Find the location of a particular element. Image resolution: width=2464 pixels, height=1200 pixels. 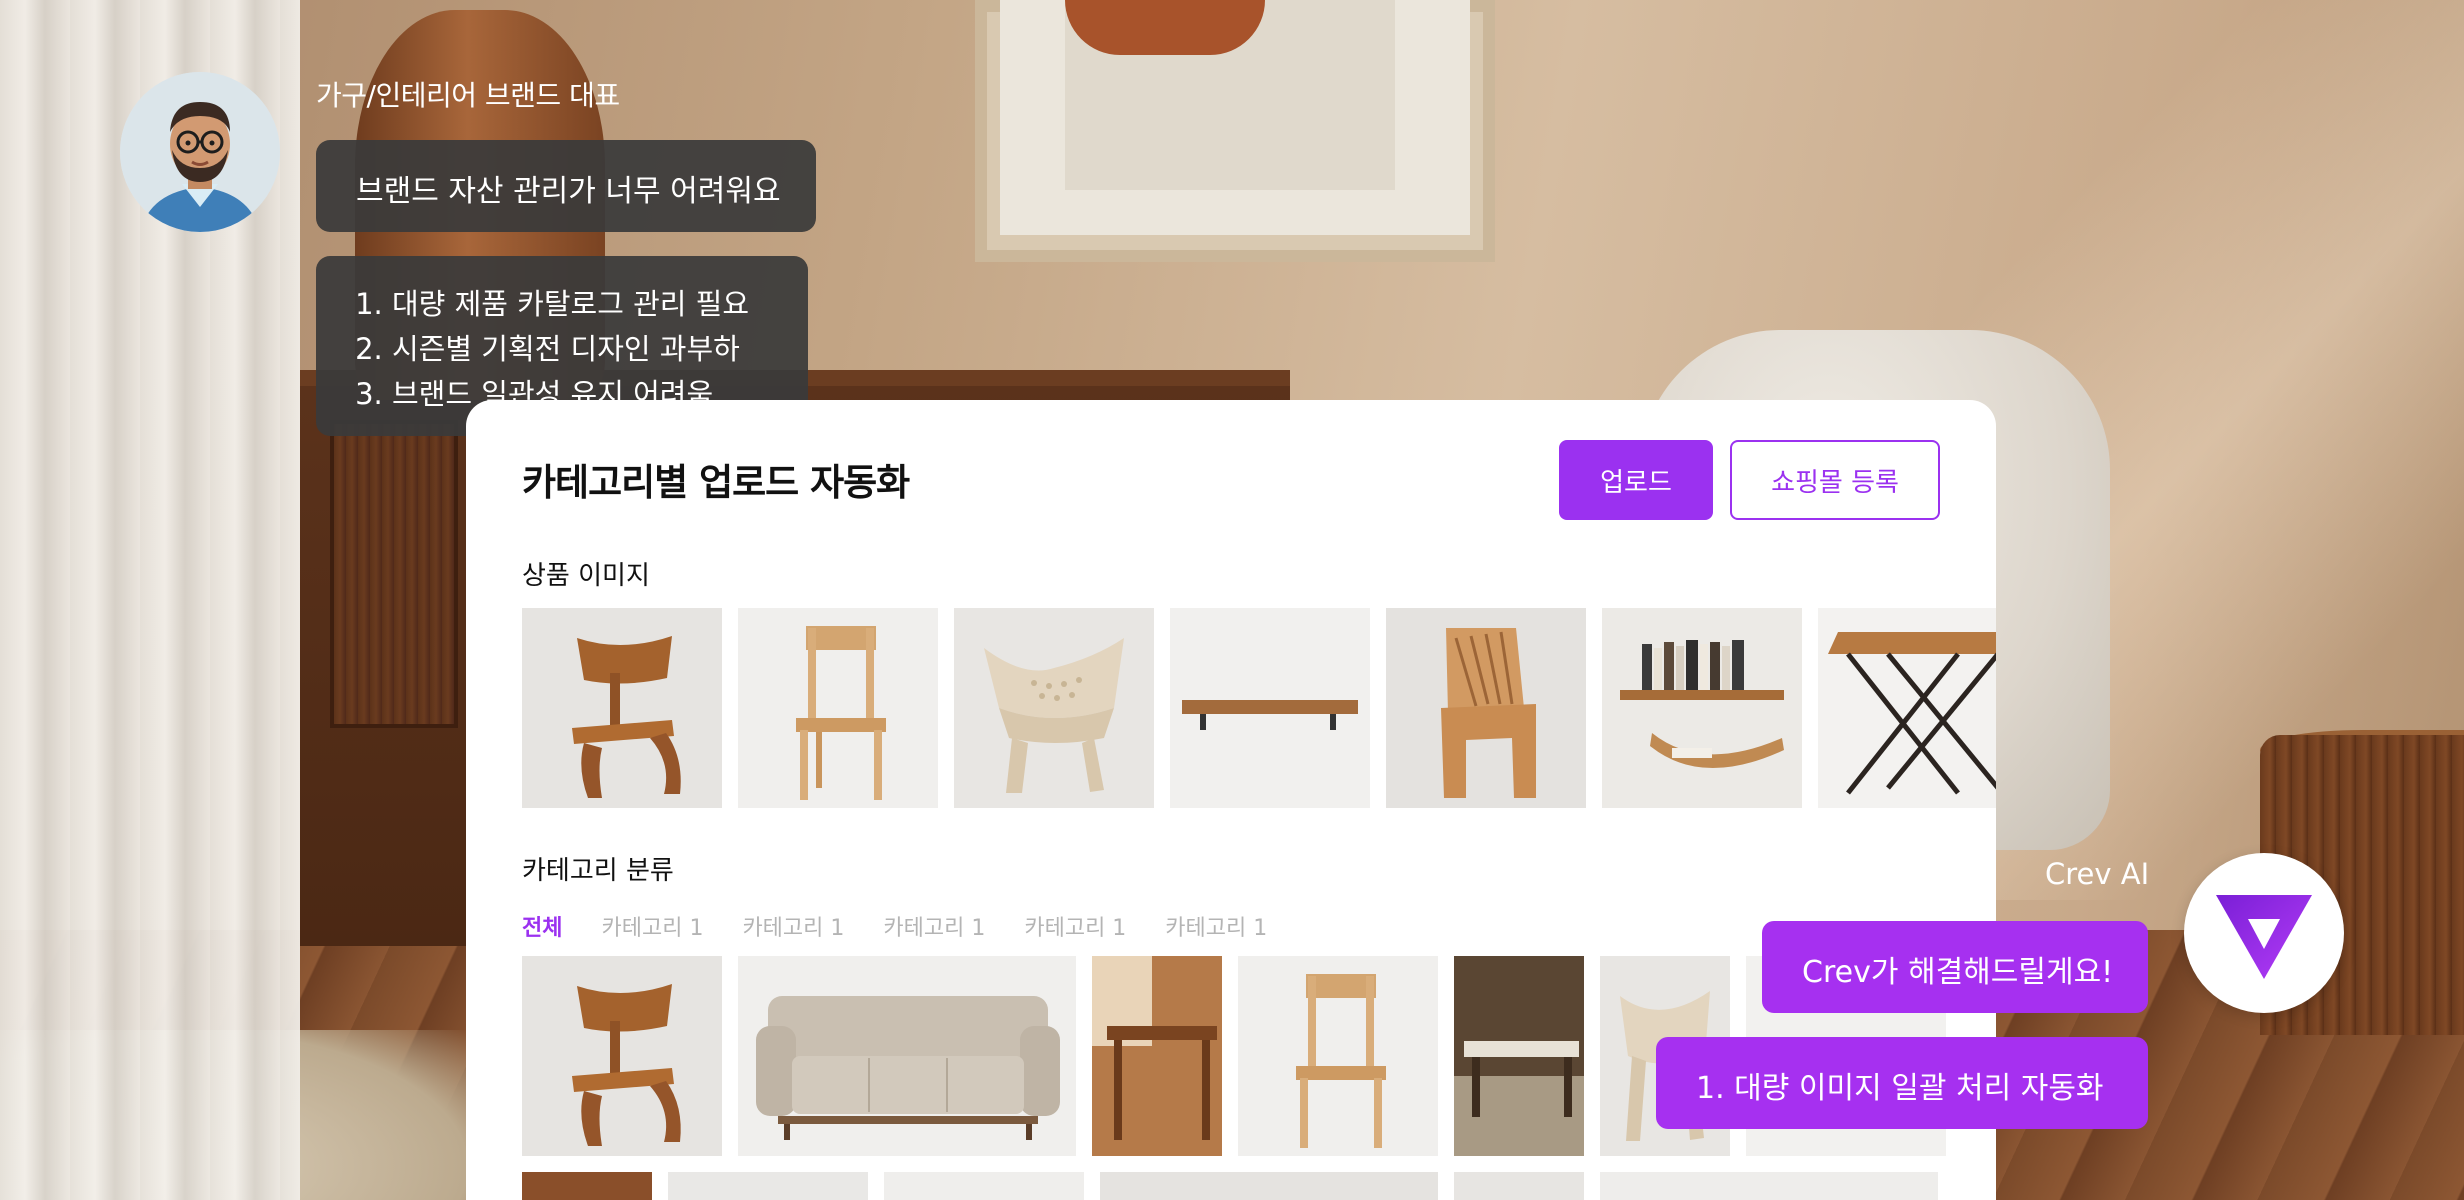

register-shop-button: 쇼핑몰 등록 is located at coordinates (1835, 480).